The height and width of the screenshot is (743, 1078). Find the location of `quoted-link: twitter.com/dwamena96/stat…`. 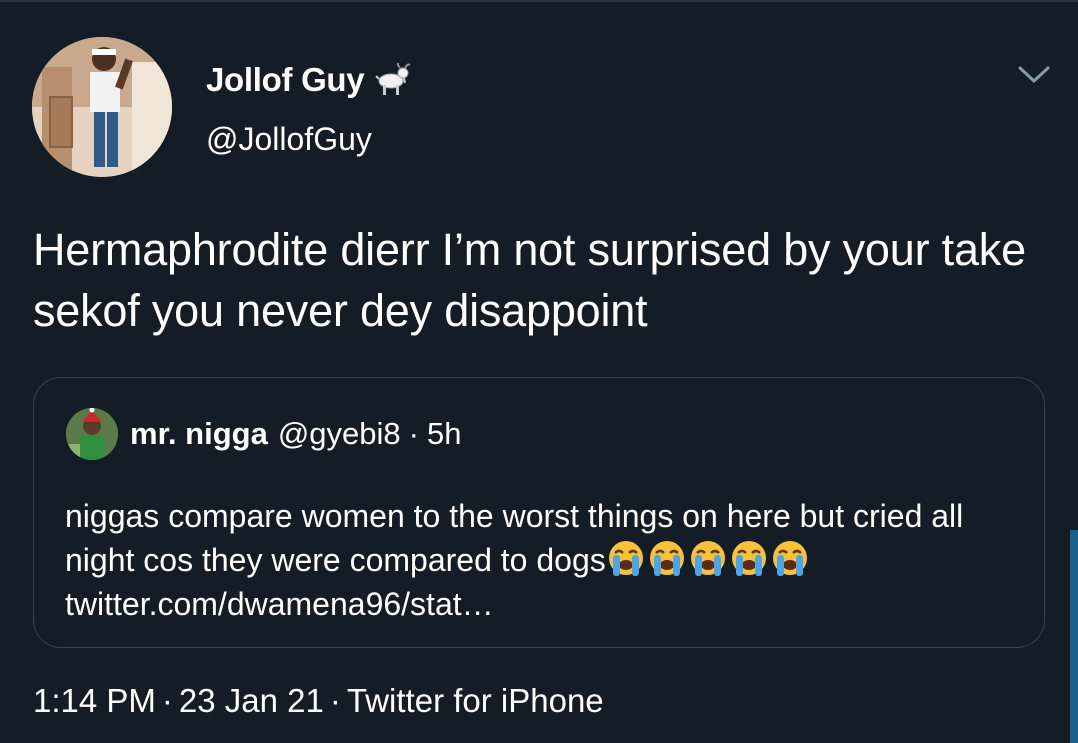

quoted-link: twitter.com/dwamena96/stat… is located at coordinates (545, 604).